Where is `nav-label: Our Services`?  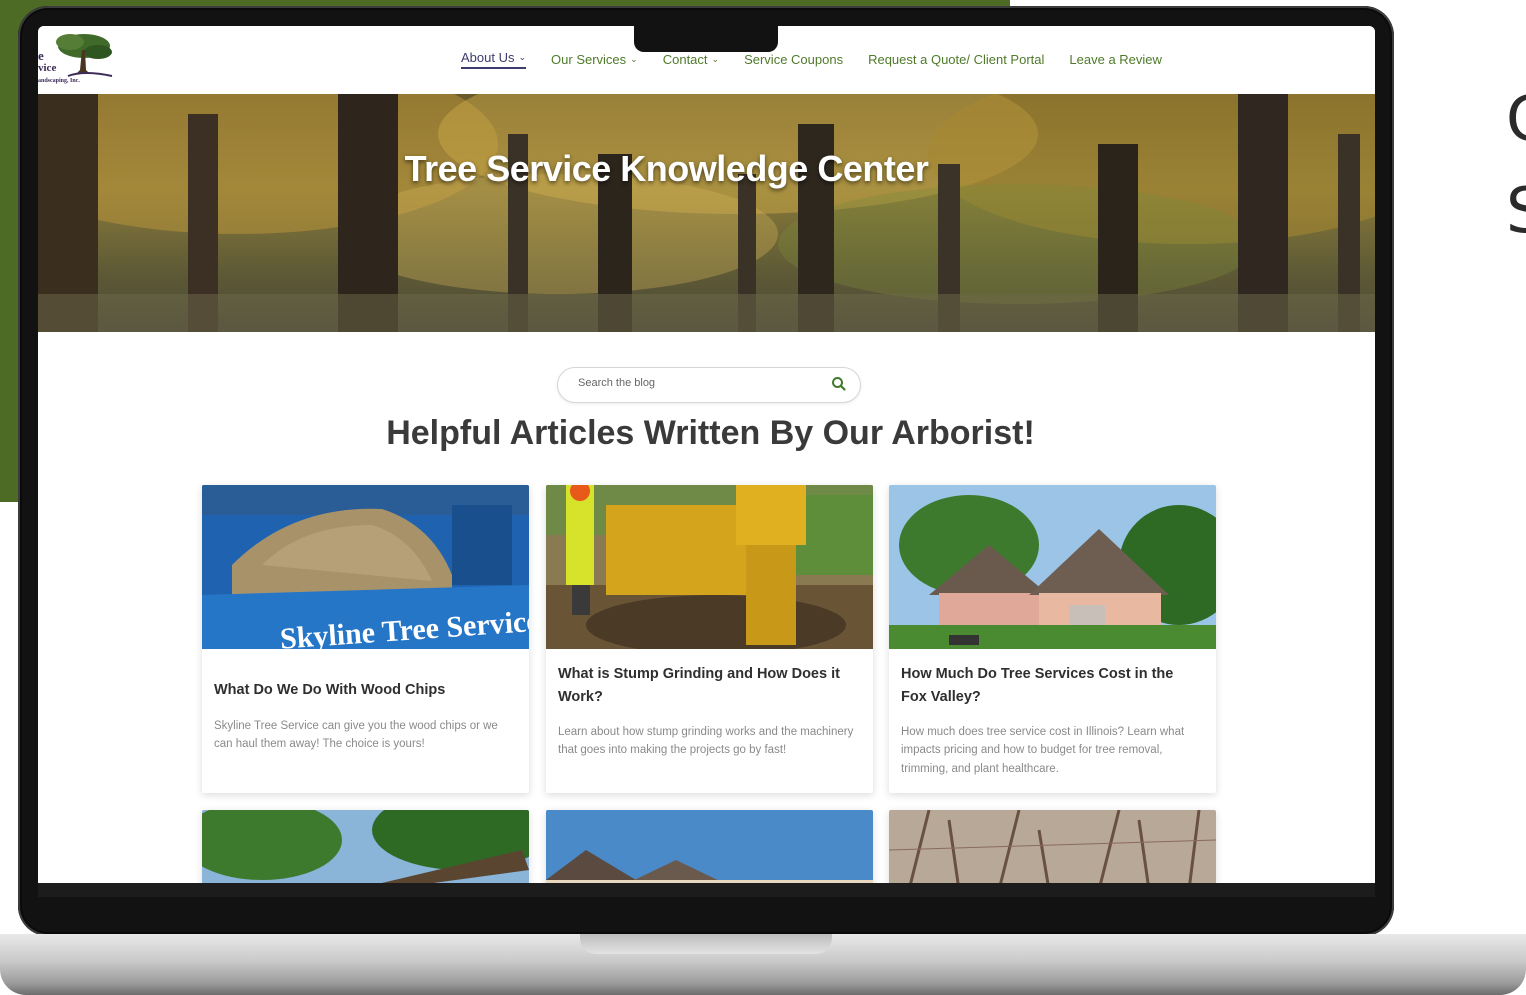 nav-label: Our Services is located at coordinates (589, 59).